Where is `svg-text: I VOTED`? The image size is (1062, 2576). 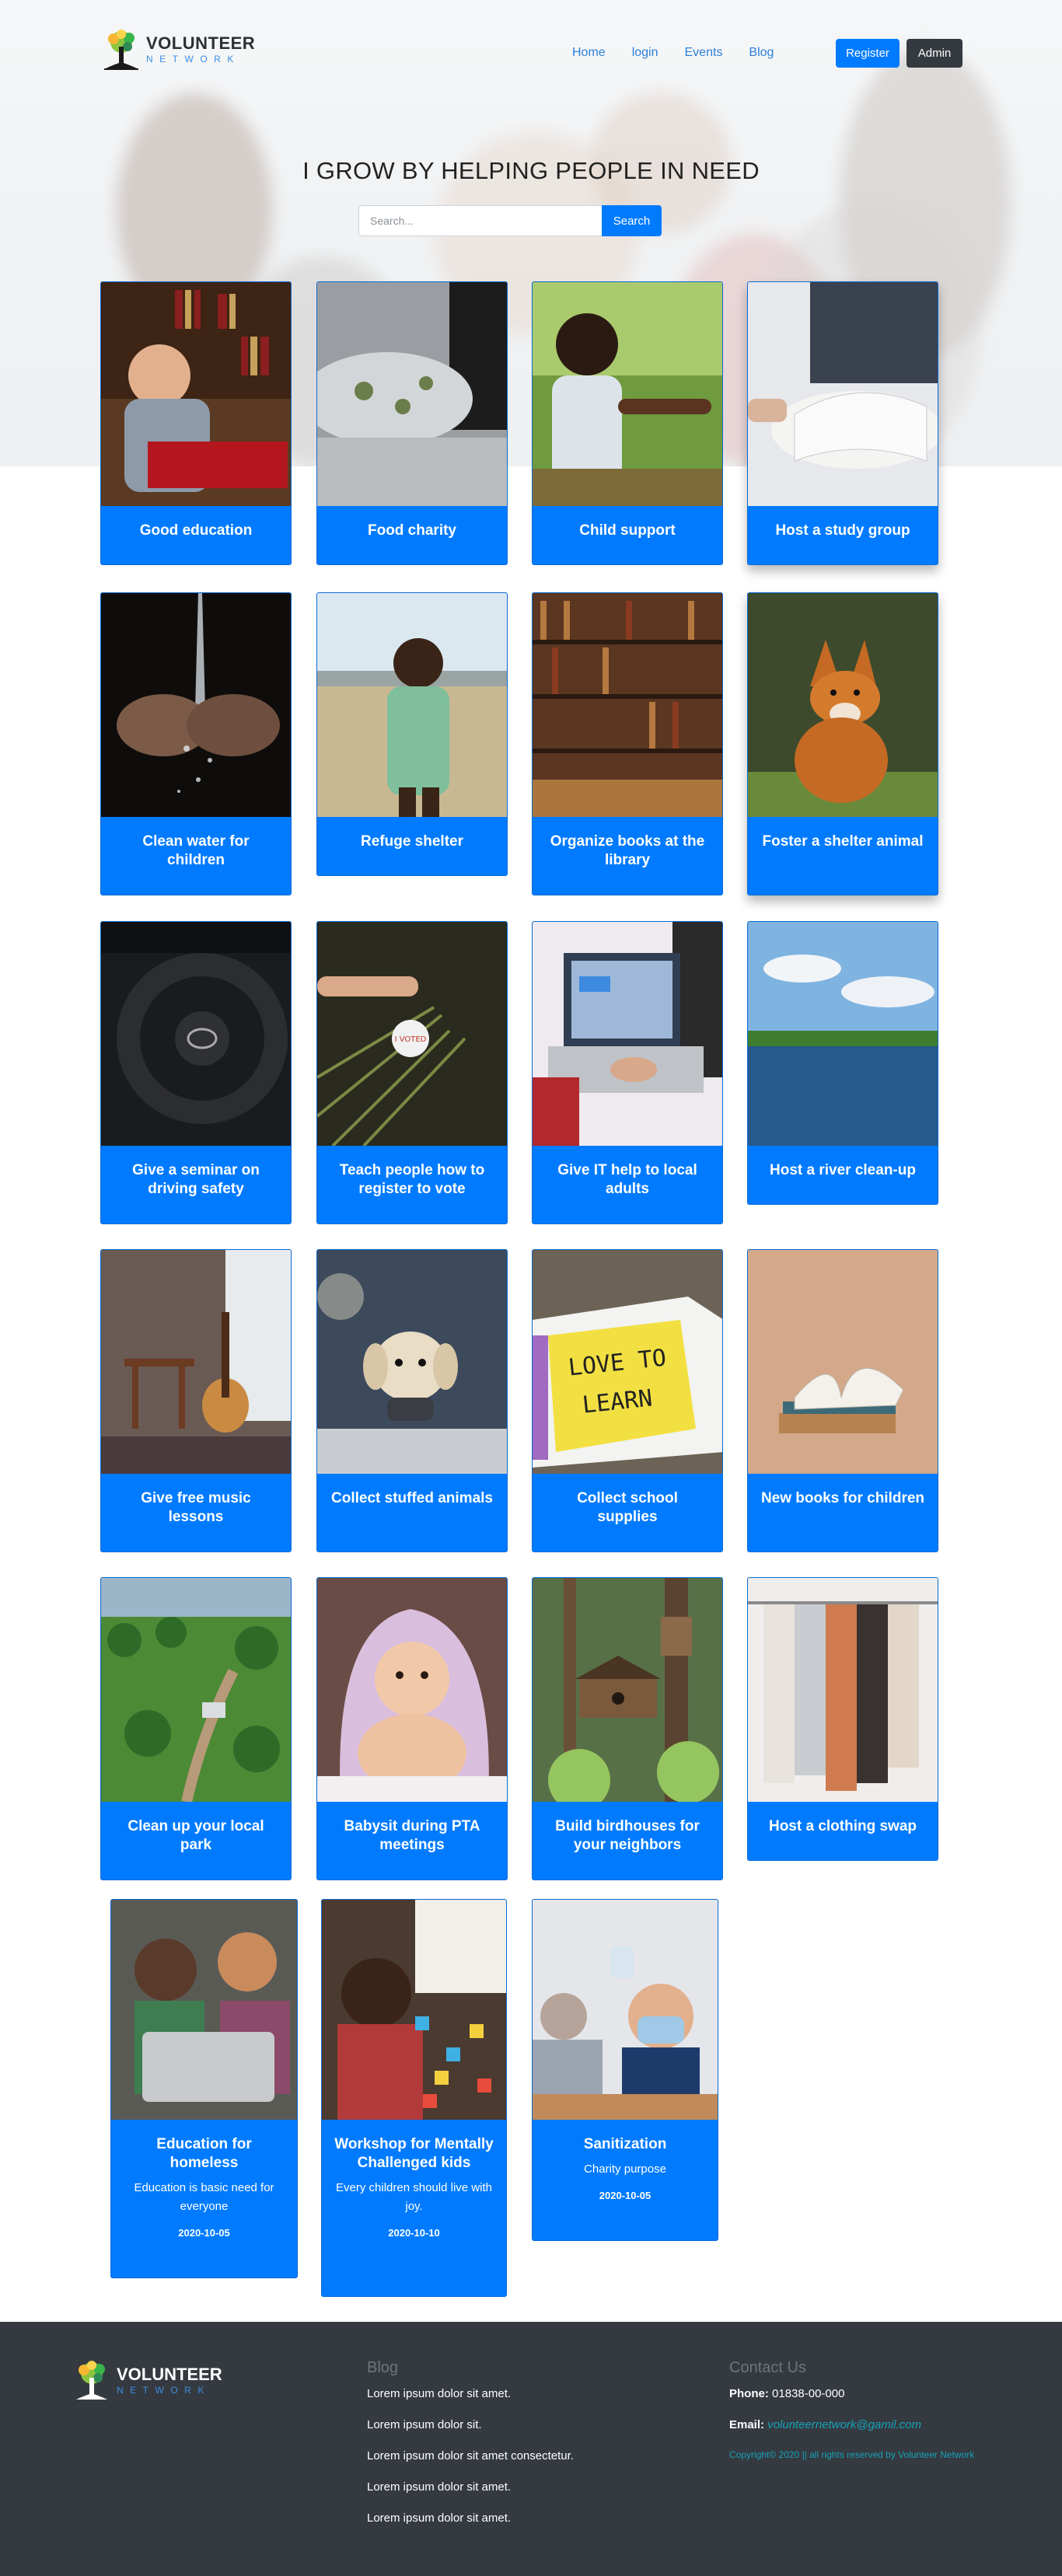 svg-text: I VOTED is located at coordinates (411, 1040).